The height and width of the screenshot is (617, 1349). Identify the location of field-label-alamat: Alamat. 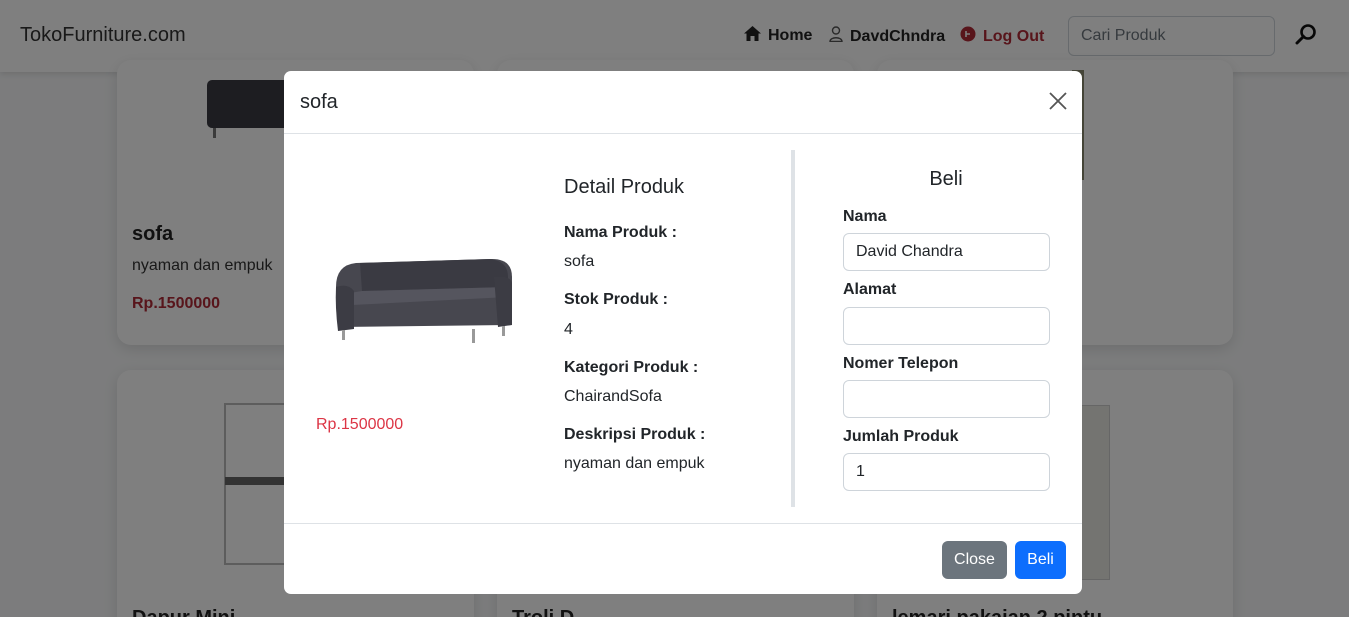
(870, 289).